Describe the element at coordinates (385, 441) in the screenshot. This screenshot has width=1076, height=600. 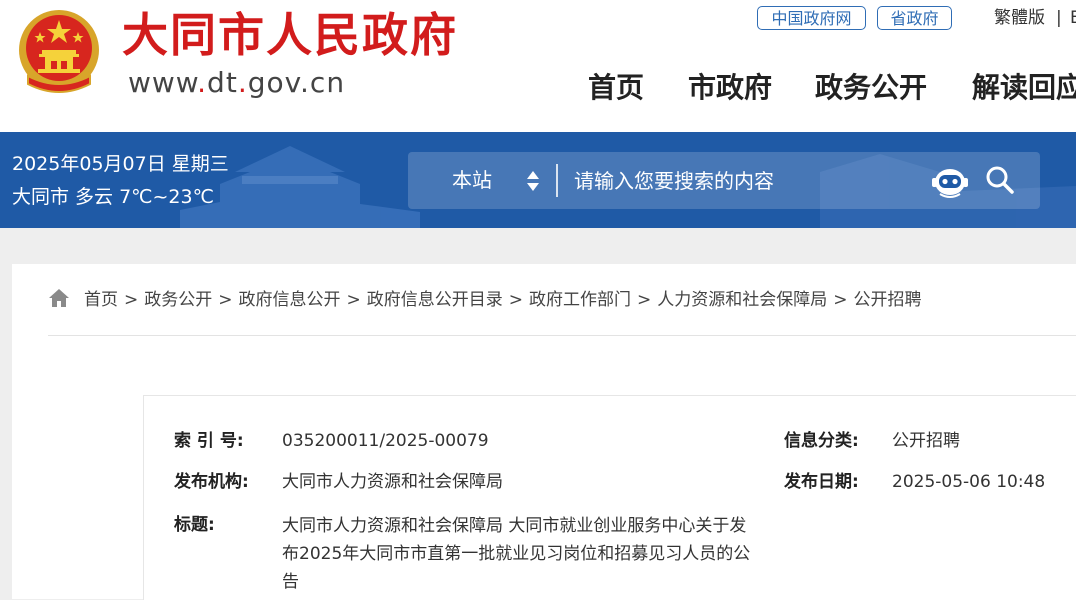
I see `index-number-value: 035200011/2025-00079` at that location.